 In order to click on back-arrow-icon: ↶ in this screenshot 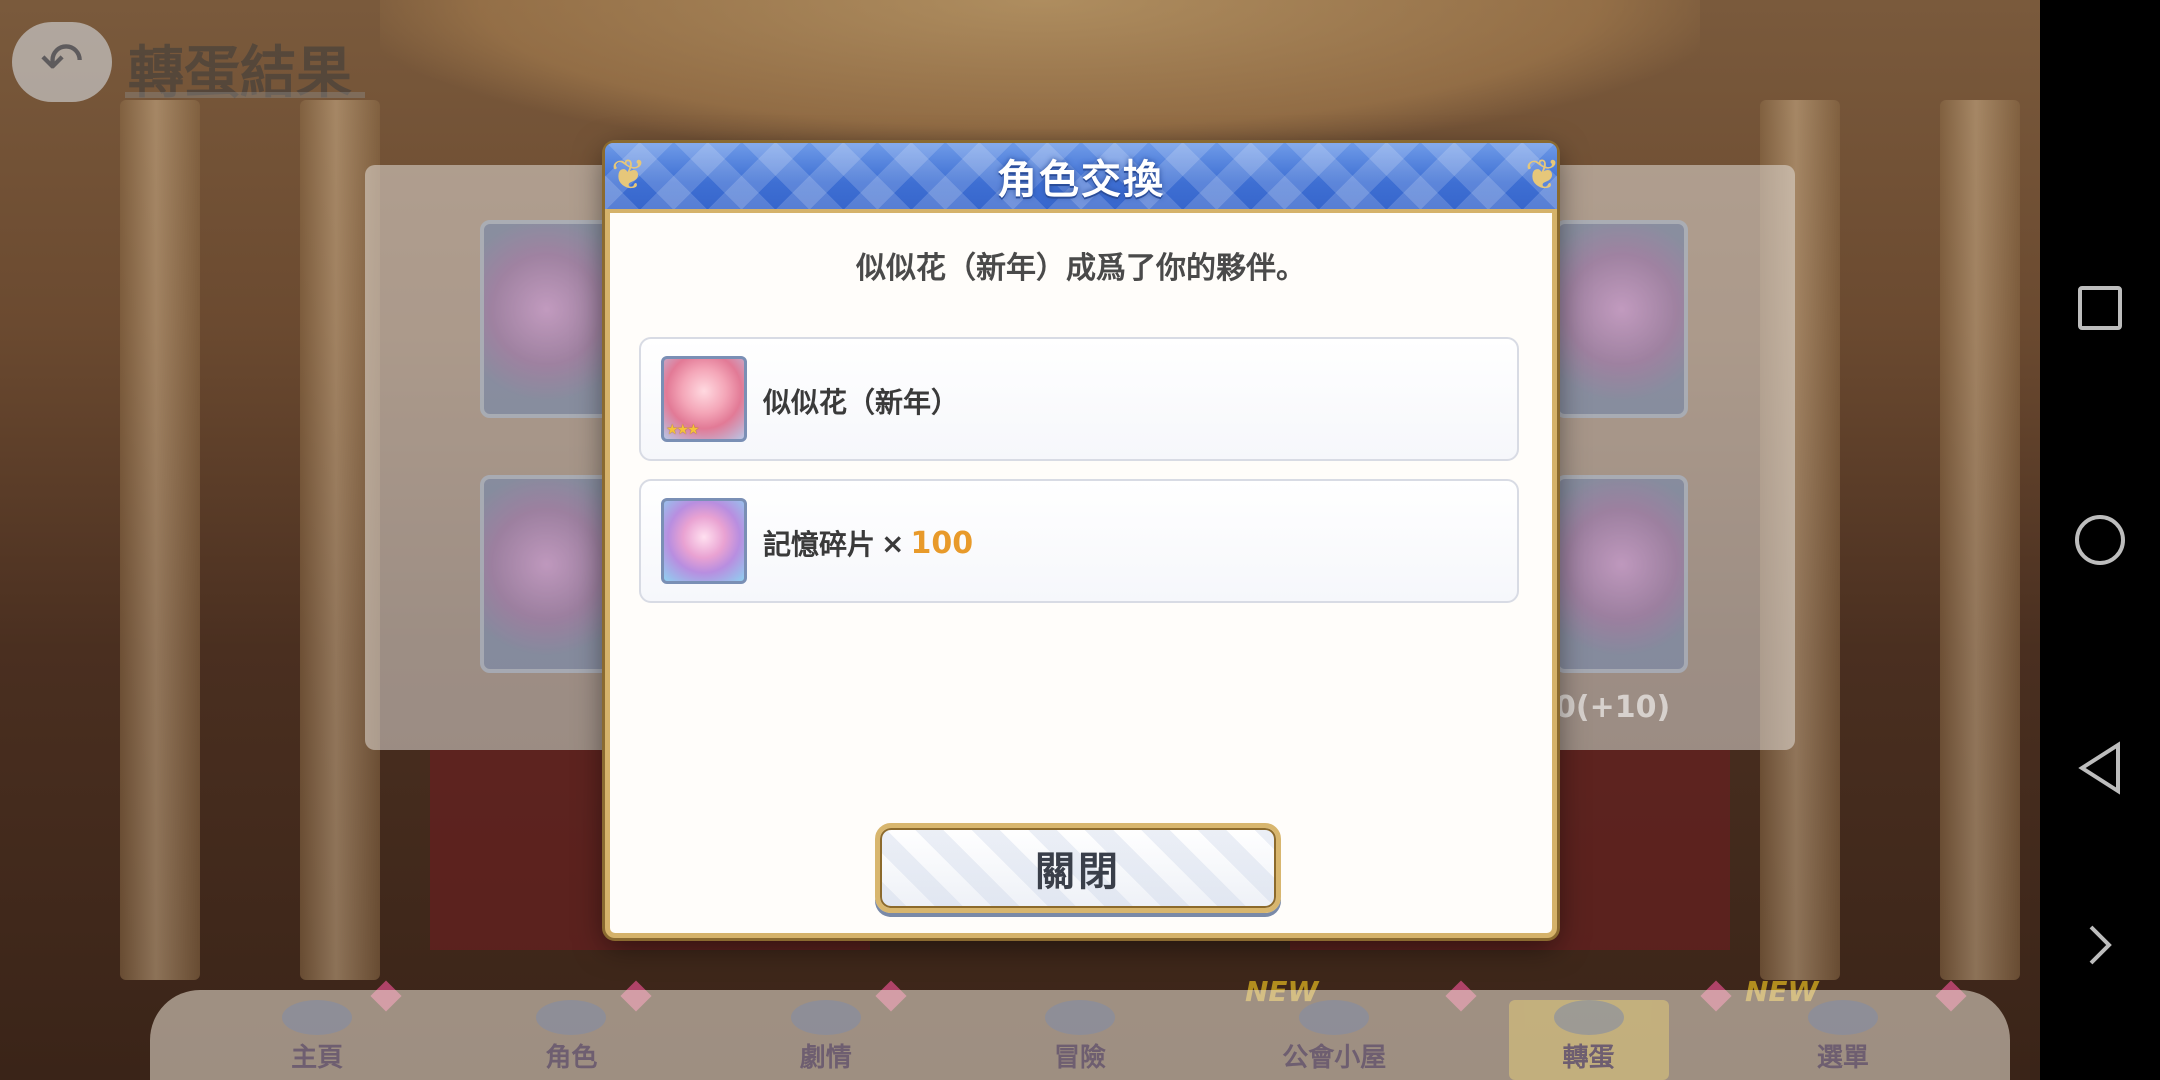, I will do `click(62, 62)`.